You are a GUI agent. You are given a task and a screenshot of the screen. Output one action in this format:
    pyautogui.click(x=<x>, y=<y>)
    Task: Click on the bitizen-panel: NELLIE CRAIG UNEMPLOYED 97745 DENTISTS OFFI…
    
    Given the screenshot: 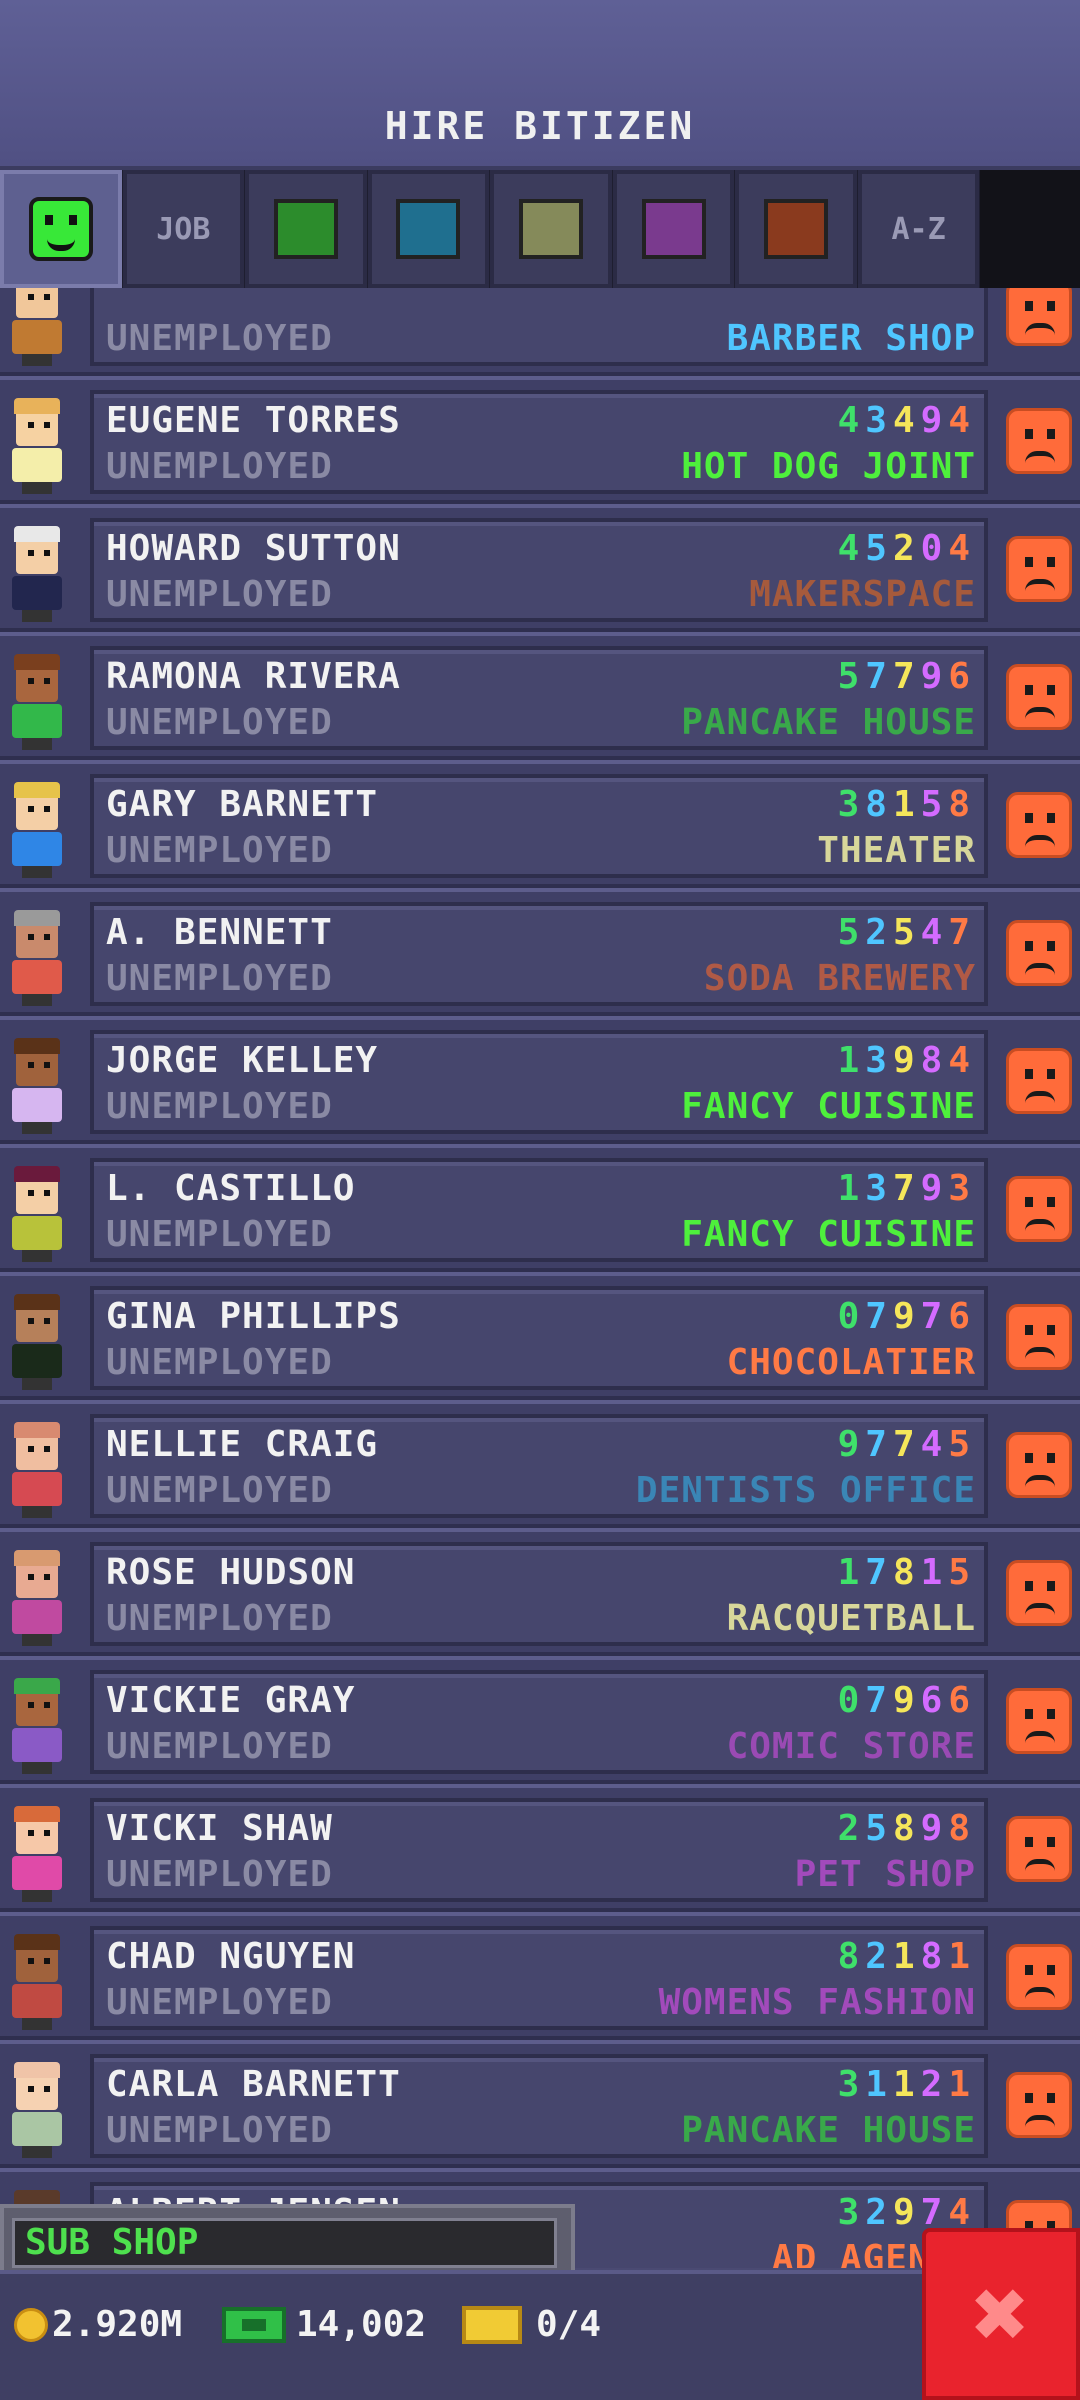 What is the action you would take?
    pyautogui.click(x=539, y=1466)
    